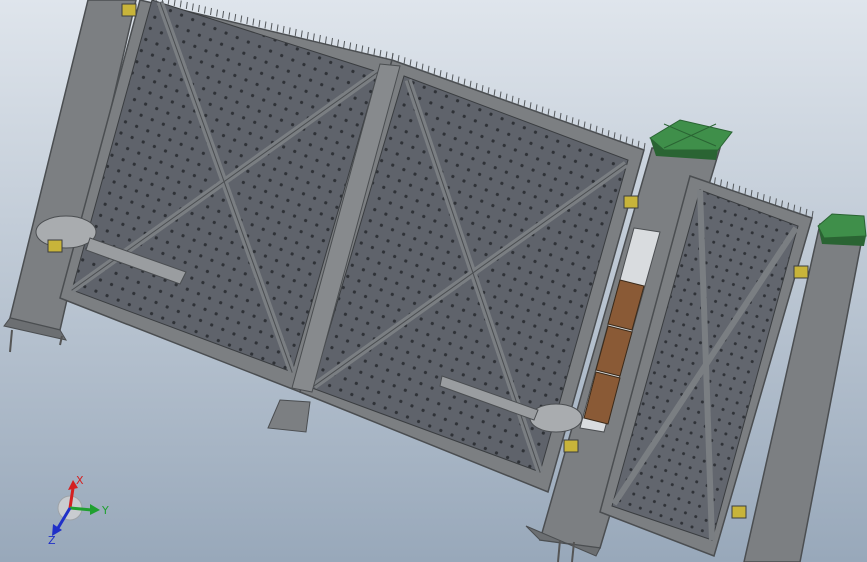 Image resolution: width=867 pixels, height=562 pixels. Describe the element at coordinates (52, 540) in the screenshot. I see `z-axis-label: Z` at that location.